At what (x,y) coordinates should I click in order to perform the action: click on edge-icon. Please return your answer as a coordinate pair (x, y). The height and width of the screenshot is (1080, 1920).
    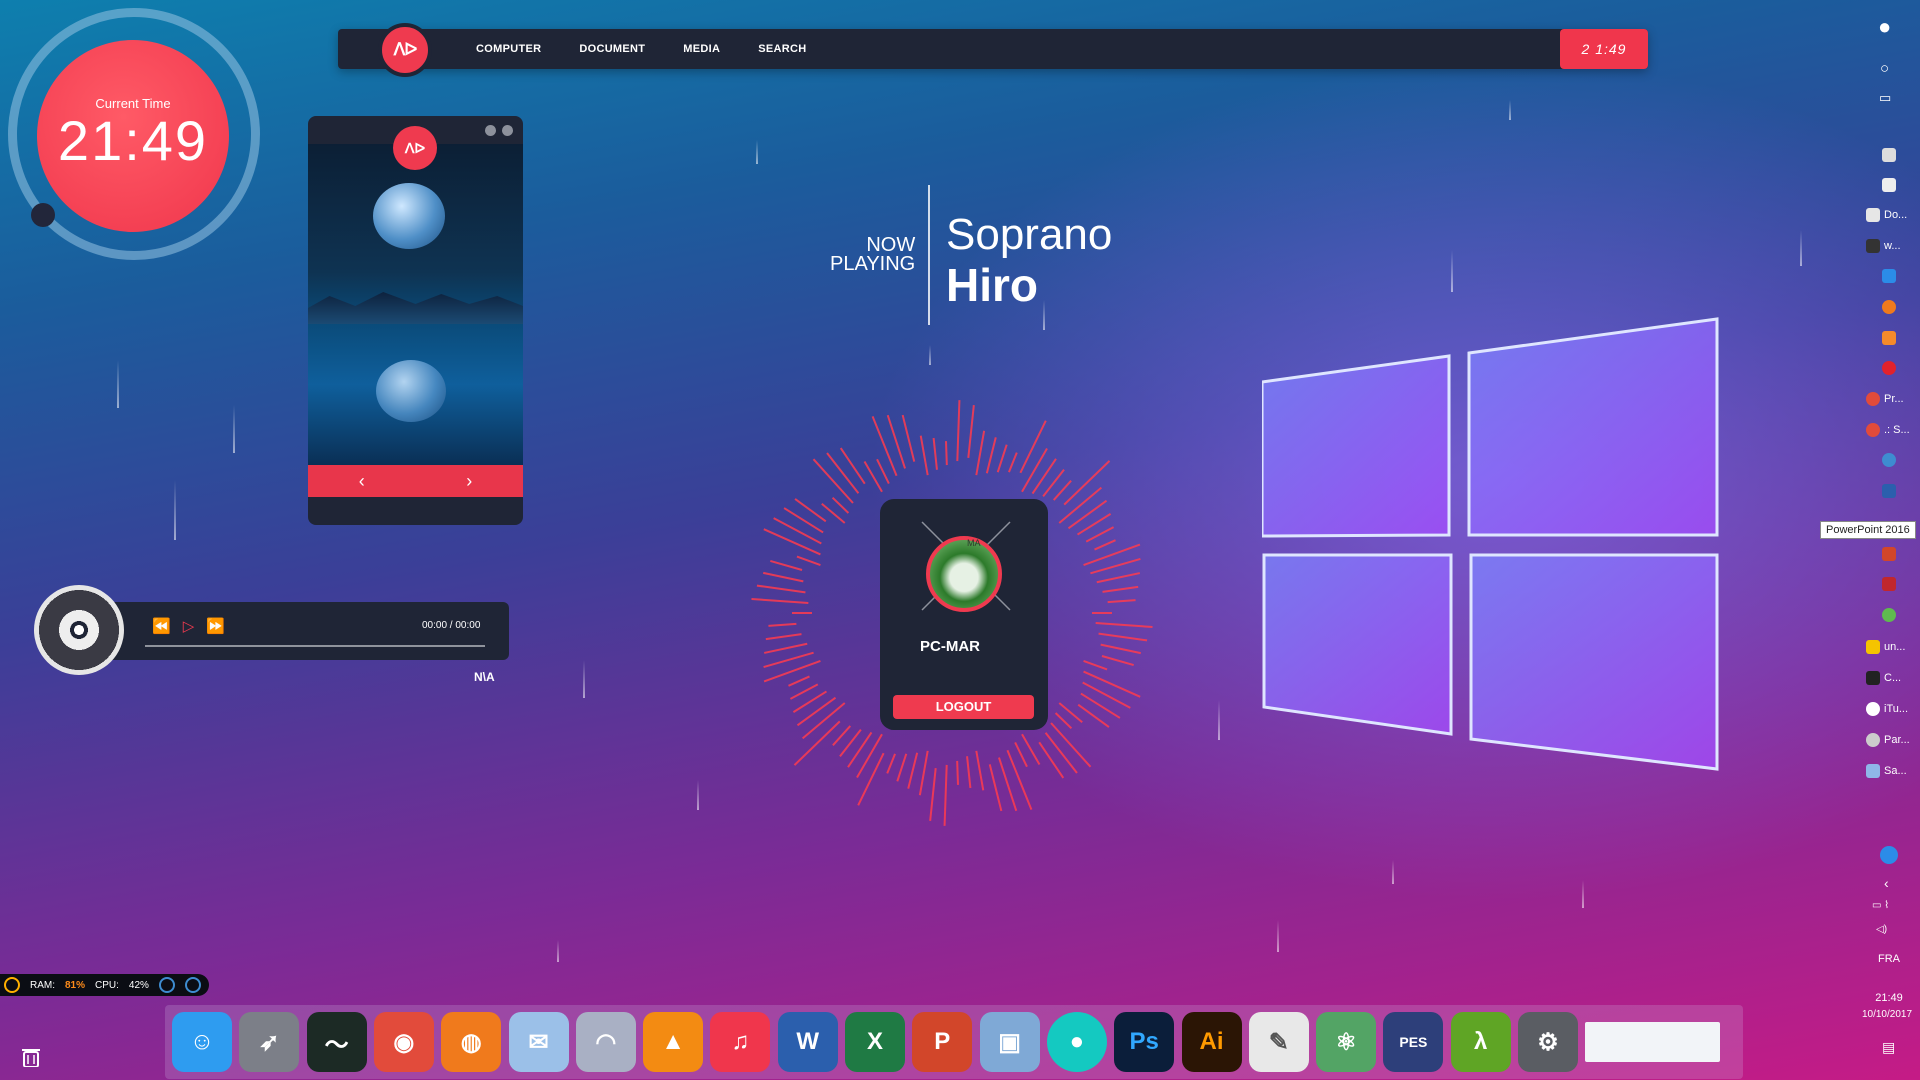
    Looking at the image, I should click on (1889, 276).